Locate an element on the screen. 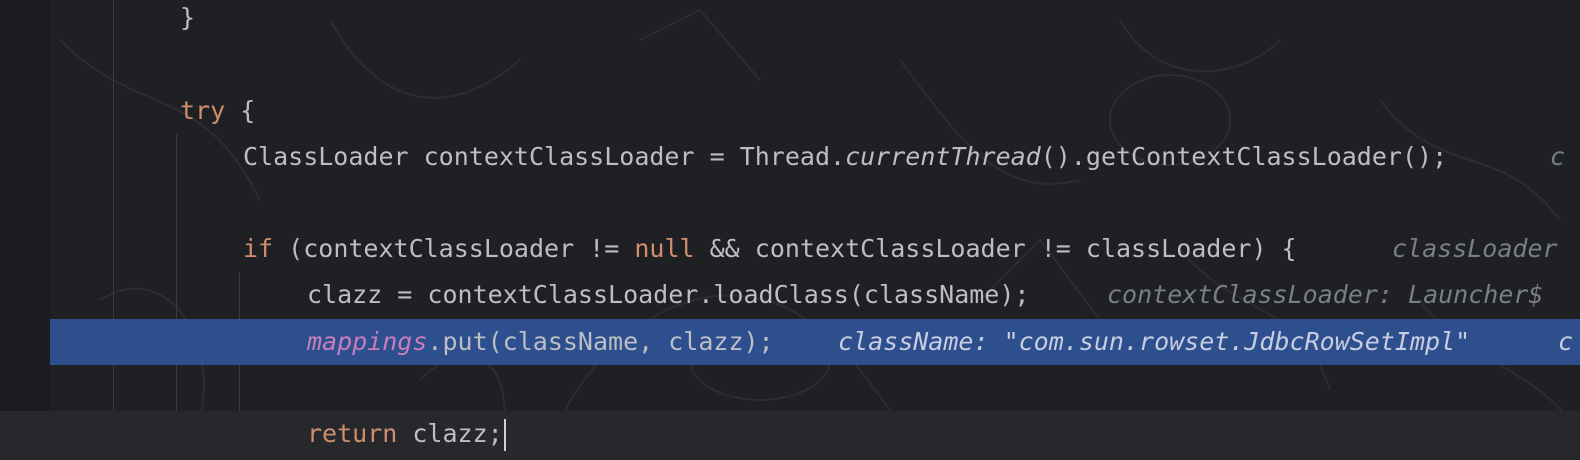 Image resolution: width=1580 pixels, height=460 pixels. code-text: && contextClassLoader != classLoader) { is located at coordinates (995, 248).